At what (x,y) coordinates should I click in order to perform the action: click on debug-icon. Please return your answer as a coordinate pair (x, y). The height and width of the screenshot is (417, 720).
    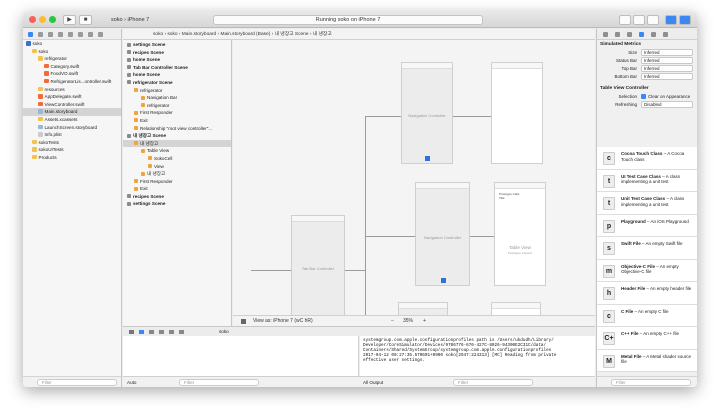
    Looking at the image, I should click on (80, 34).